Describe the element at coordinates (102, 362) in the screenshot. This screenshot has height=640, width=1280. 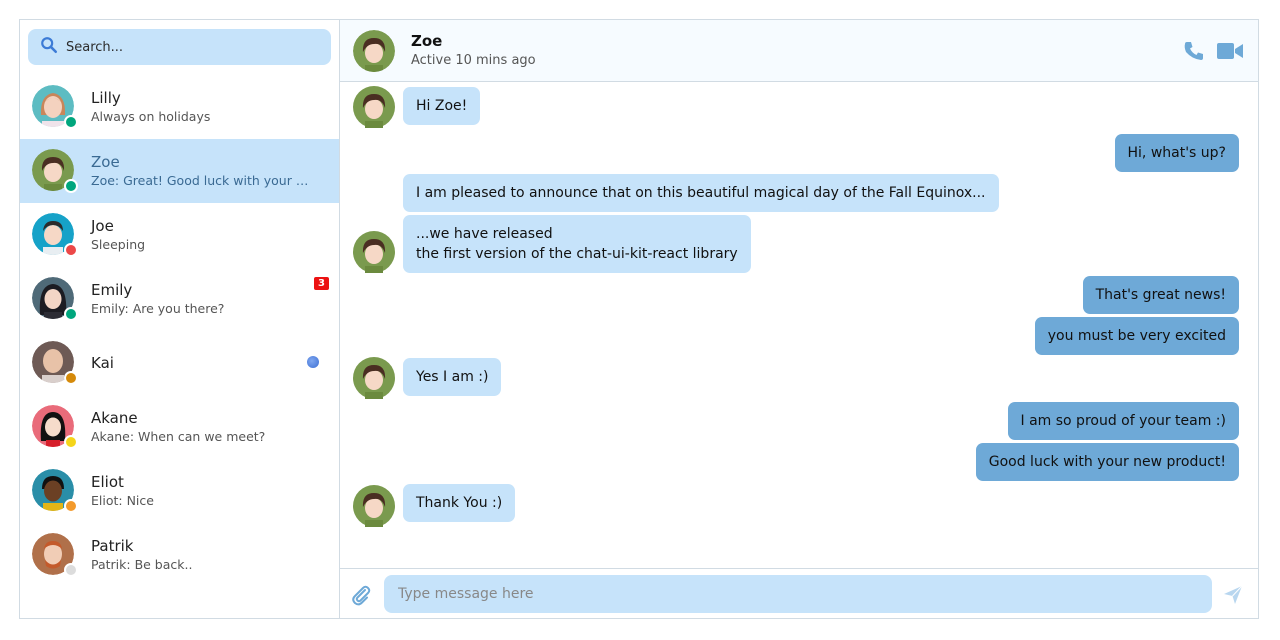
I see `conversation-name: Kai` at that location.